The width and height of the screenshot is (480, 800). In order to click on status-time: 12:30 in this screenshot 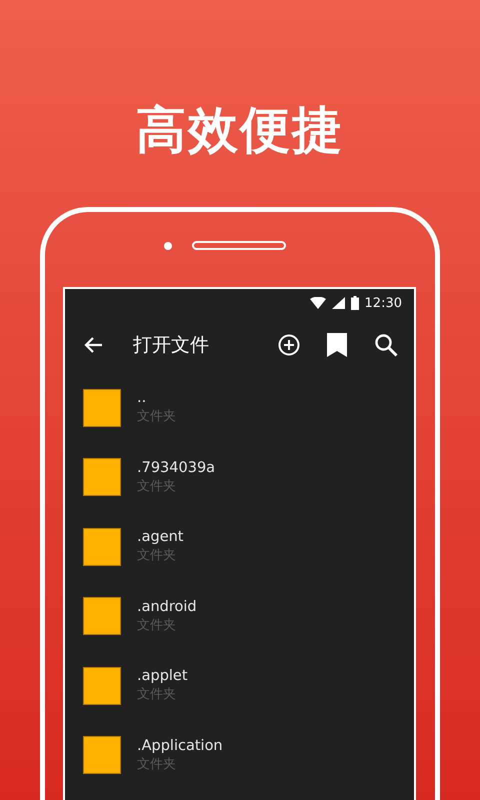, I will do `click(383, 303)`.